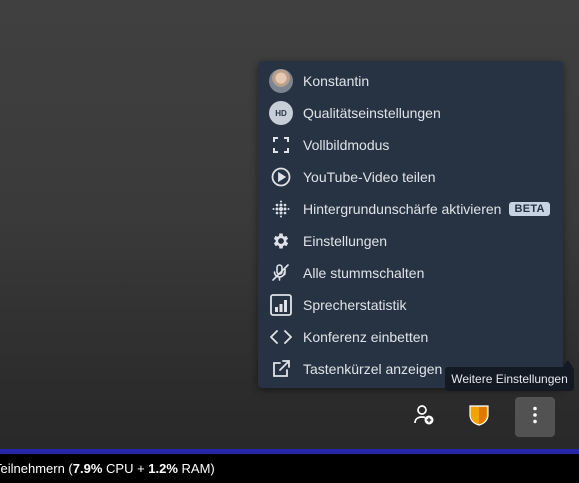  Describe the element at coordinates (125, 468) in the screenshot. I see `cpu-label: CPU +` at that location.